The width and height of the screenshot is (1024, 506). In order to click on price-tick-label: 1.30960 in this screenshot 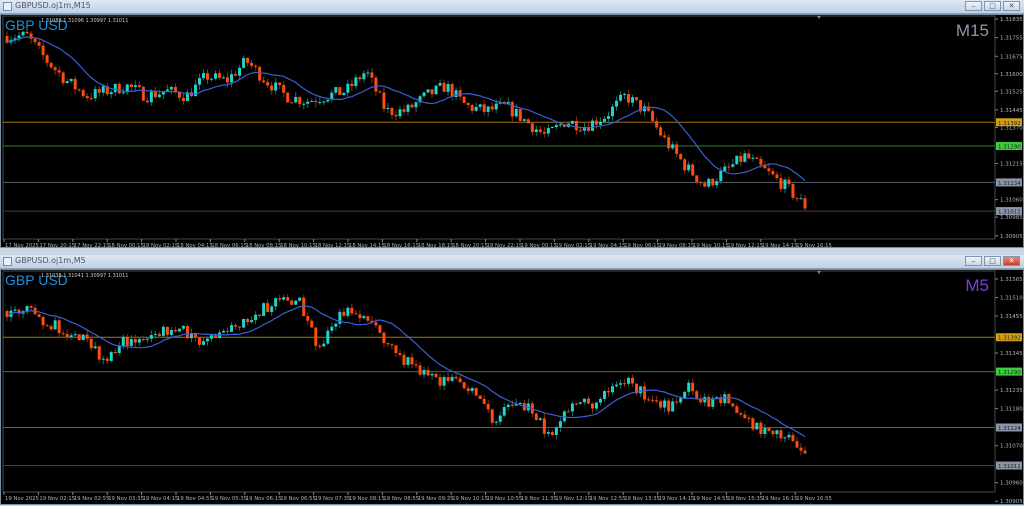, I will do `click(1011, 484)`.